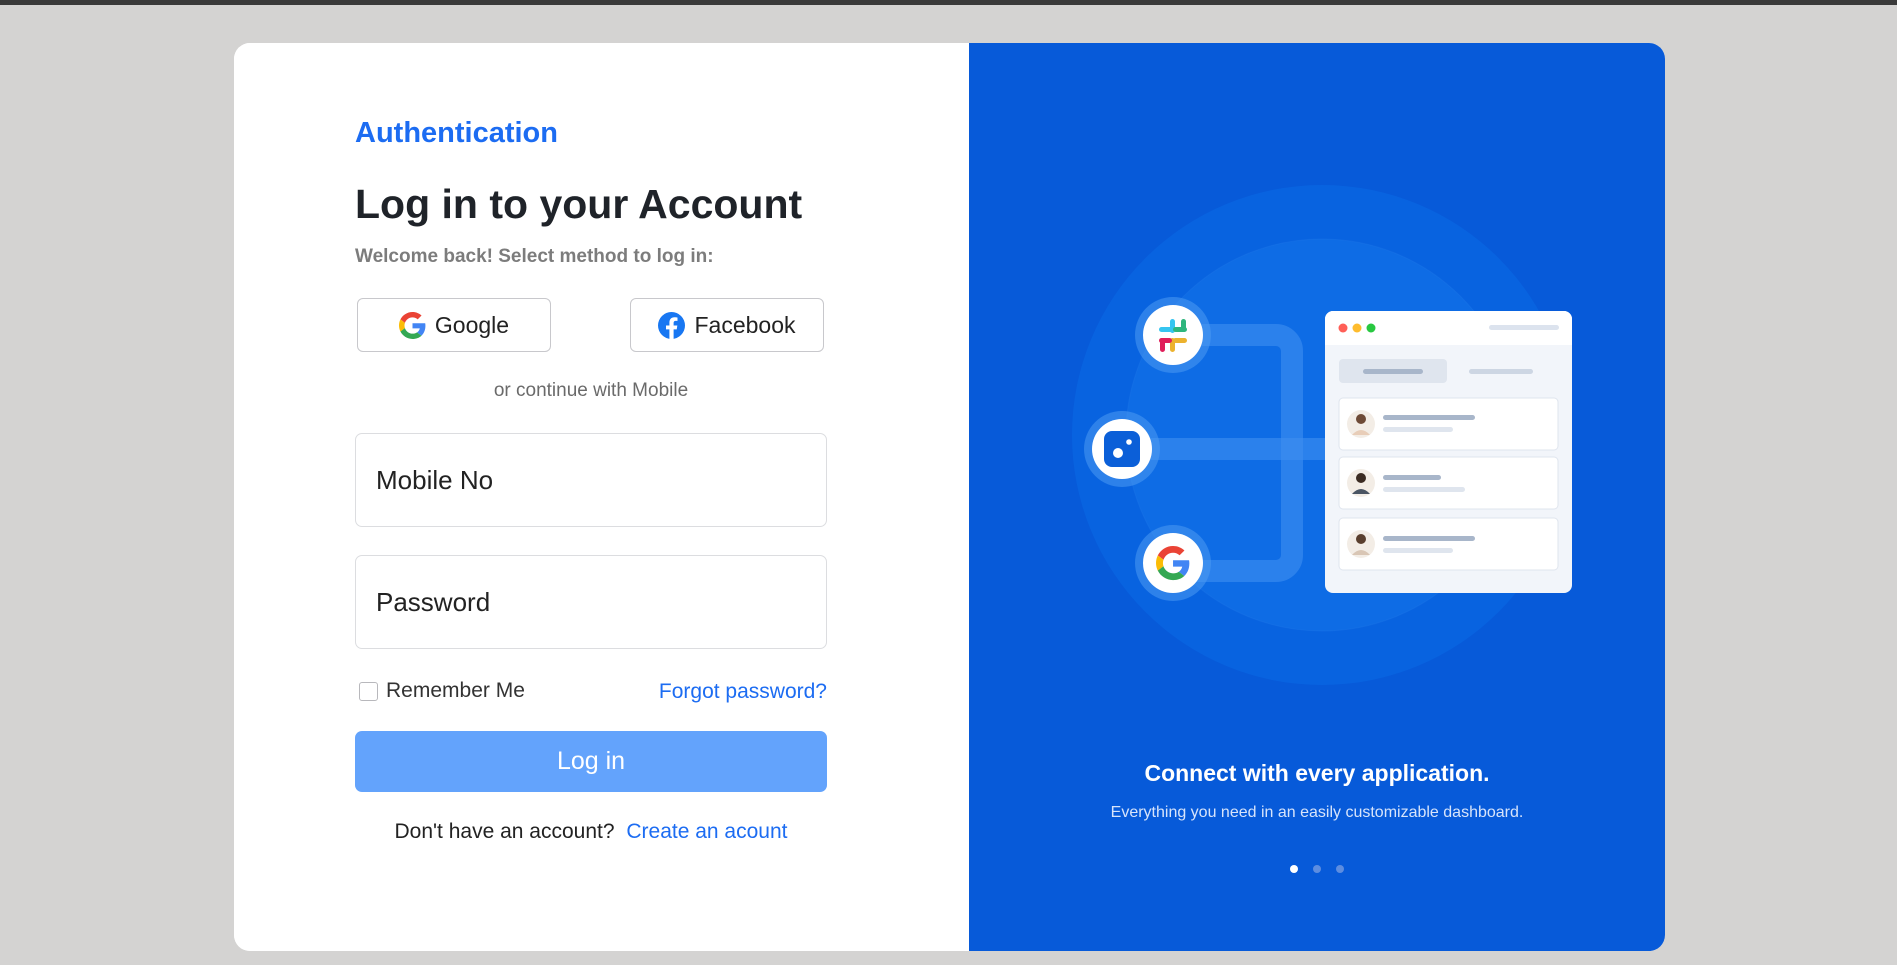  What do you see at coordinates (456, 133) in the screenshot?
I see `brand-title: Authentication` at bounding box center [456, 133].